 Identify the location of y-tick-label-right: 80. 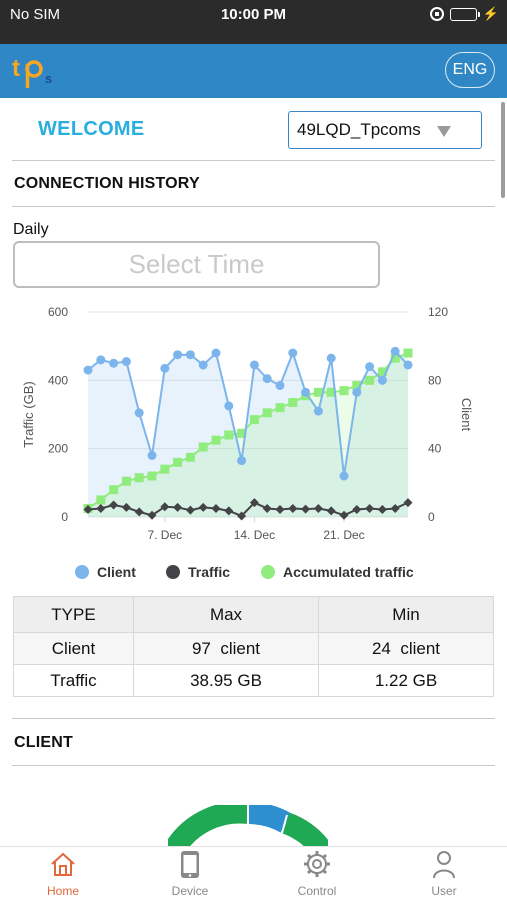
(435, 380).